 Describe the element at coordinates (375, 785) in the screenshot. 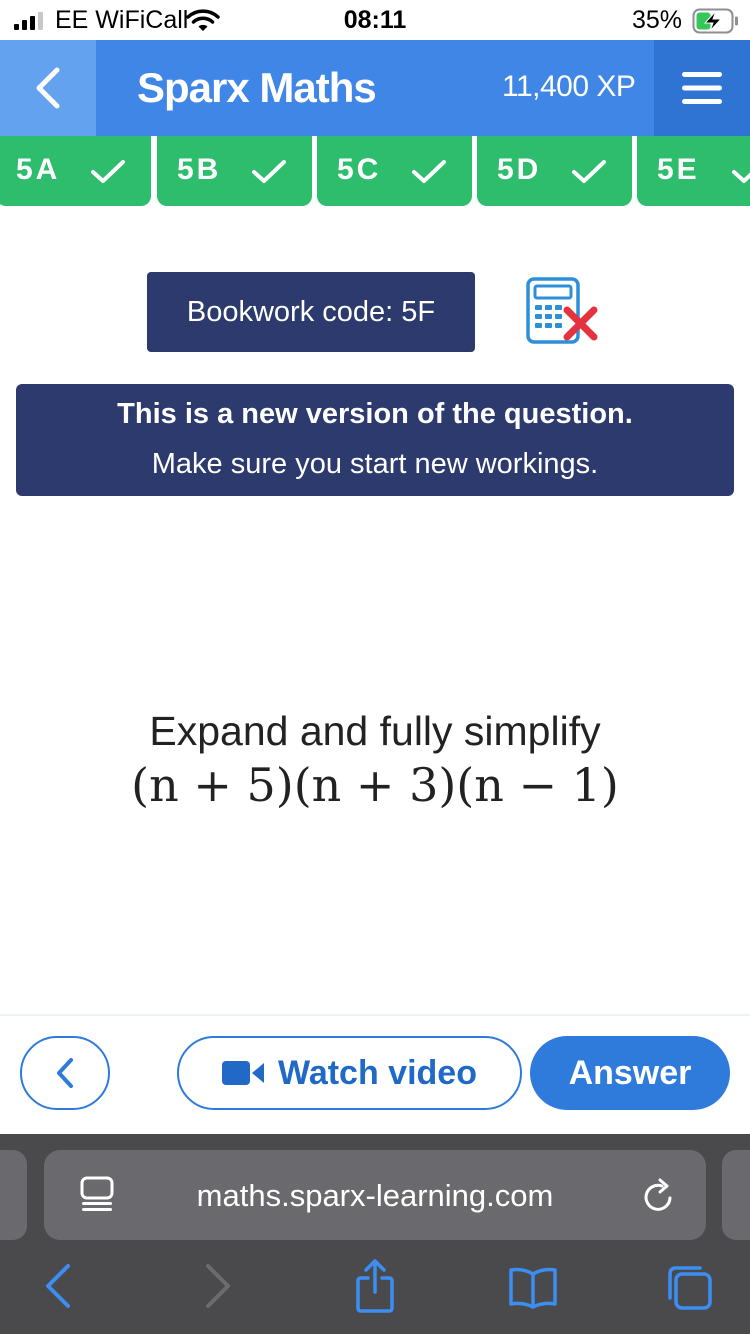

I see `question-expression: (n + 5)(n + 3)(n − 1)` at that location.